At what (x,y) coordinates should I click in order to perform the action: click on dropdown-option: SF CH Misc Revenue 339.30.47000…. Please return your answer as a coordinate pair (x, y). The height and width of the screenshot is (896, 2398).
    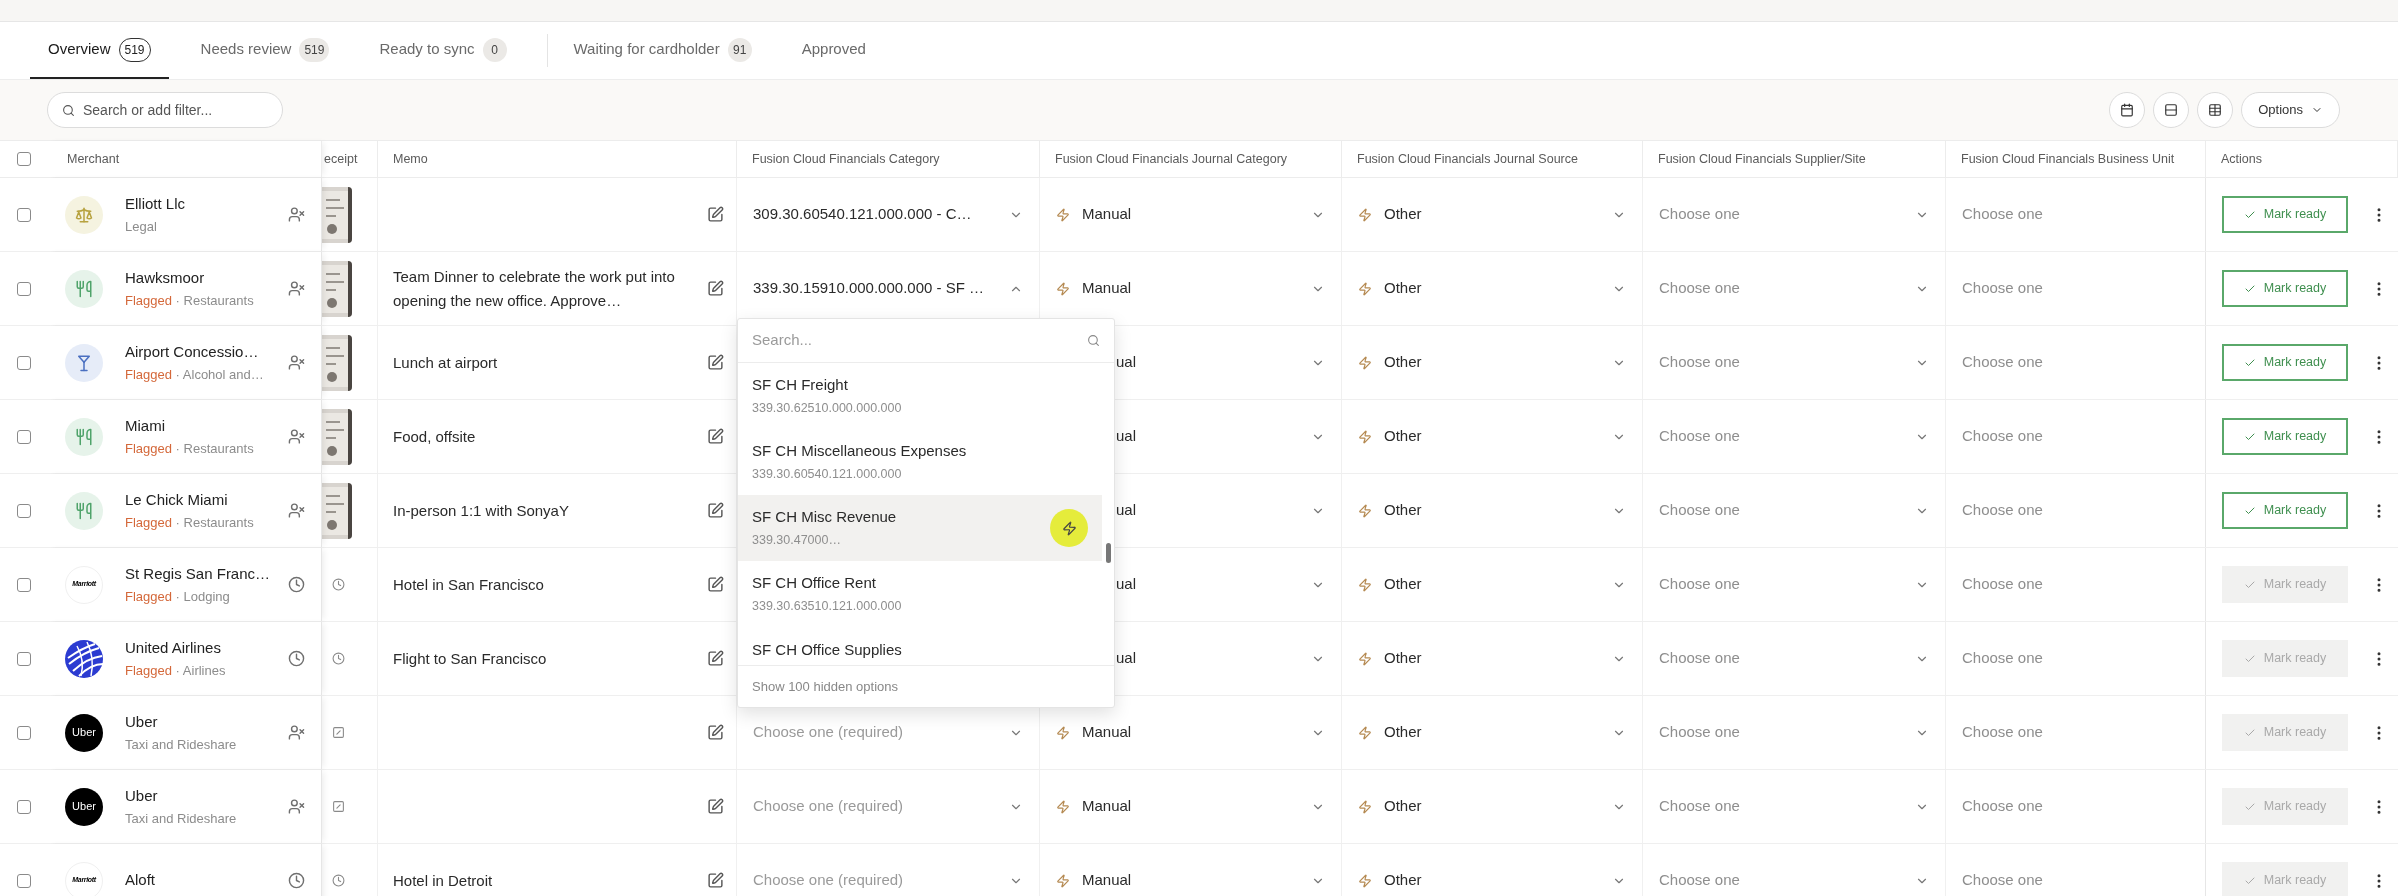
    Looking at the image, I should click on (920, 528).